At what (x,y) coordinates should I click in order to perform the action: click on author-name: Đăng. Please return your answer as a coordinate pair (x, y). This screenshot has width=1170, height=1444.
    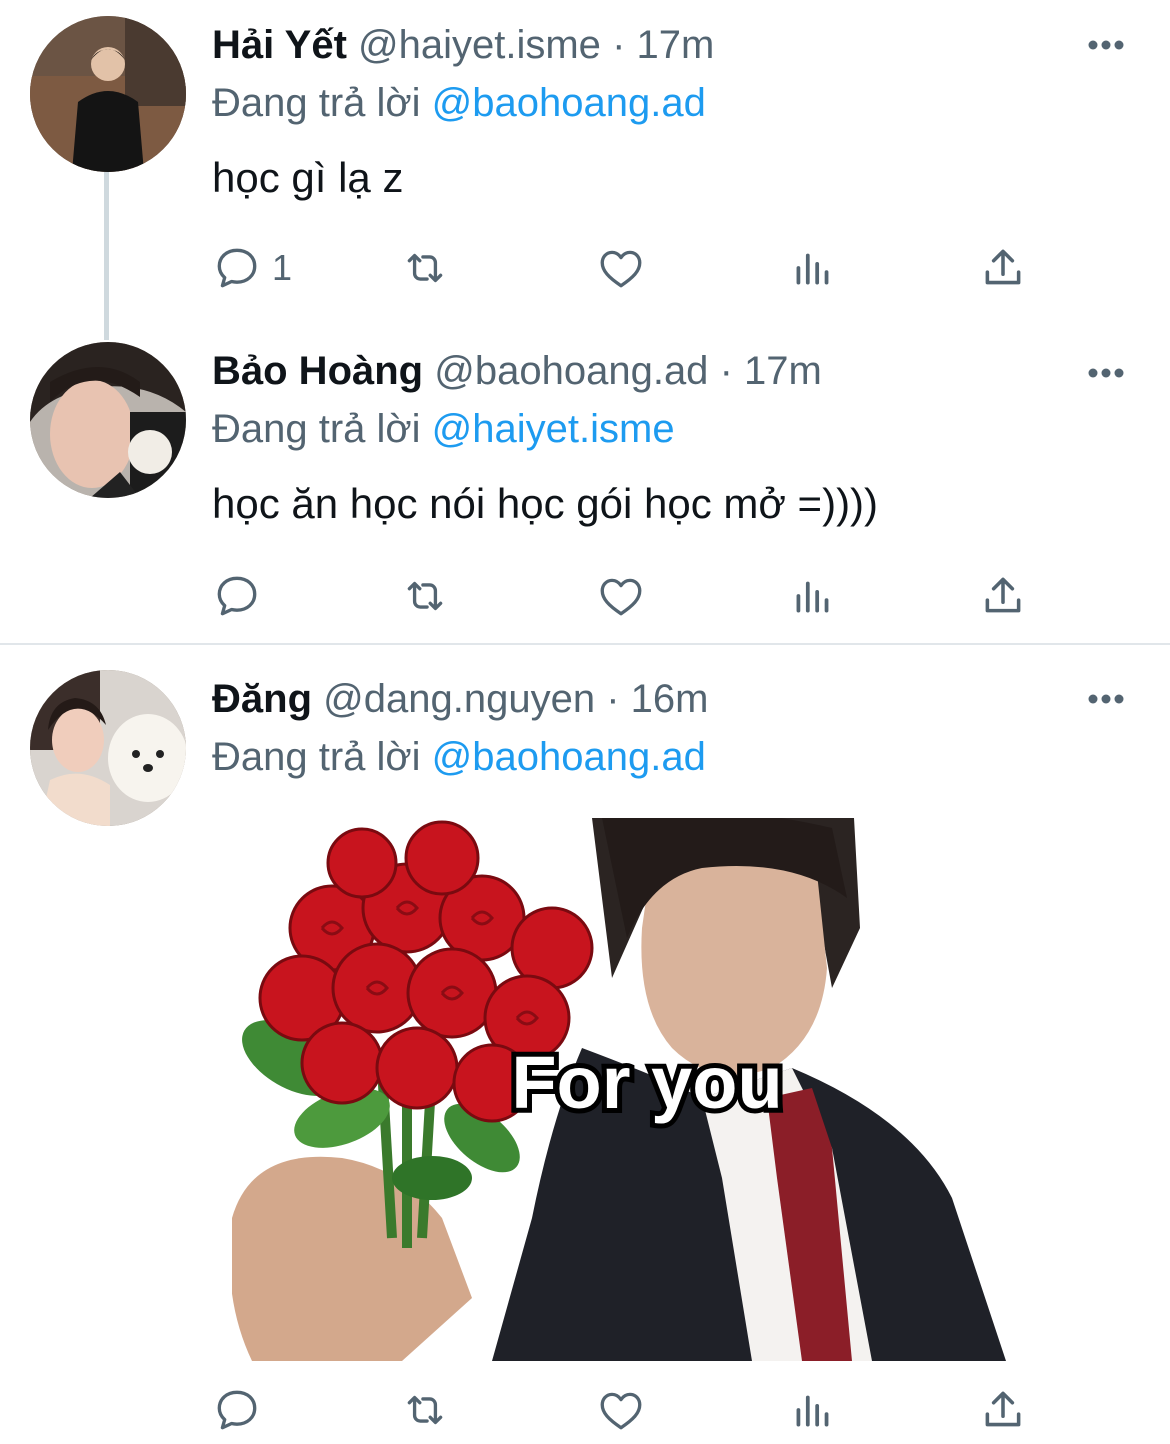
    Looking at the image, I should click on (262, 699).